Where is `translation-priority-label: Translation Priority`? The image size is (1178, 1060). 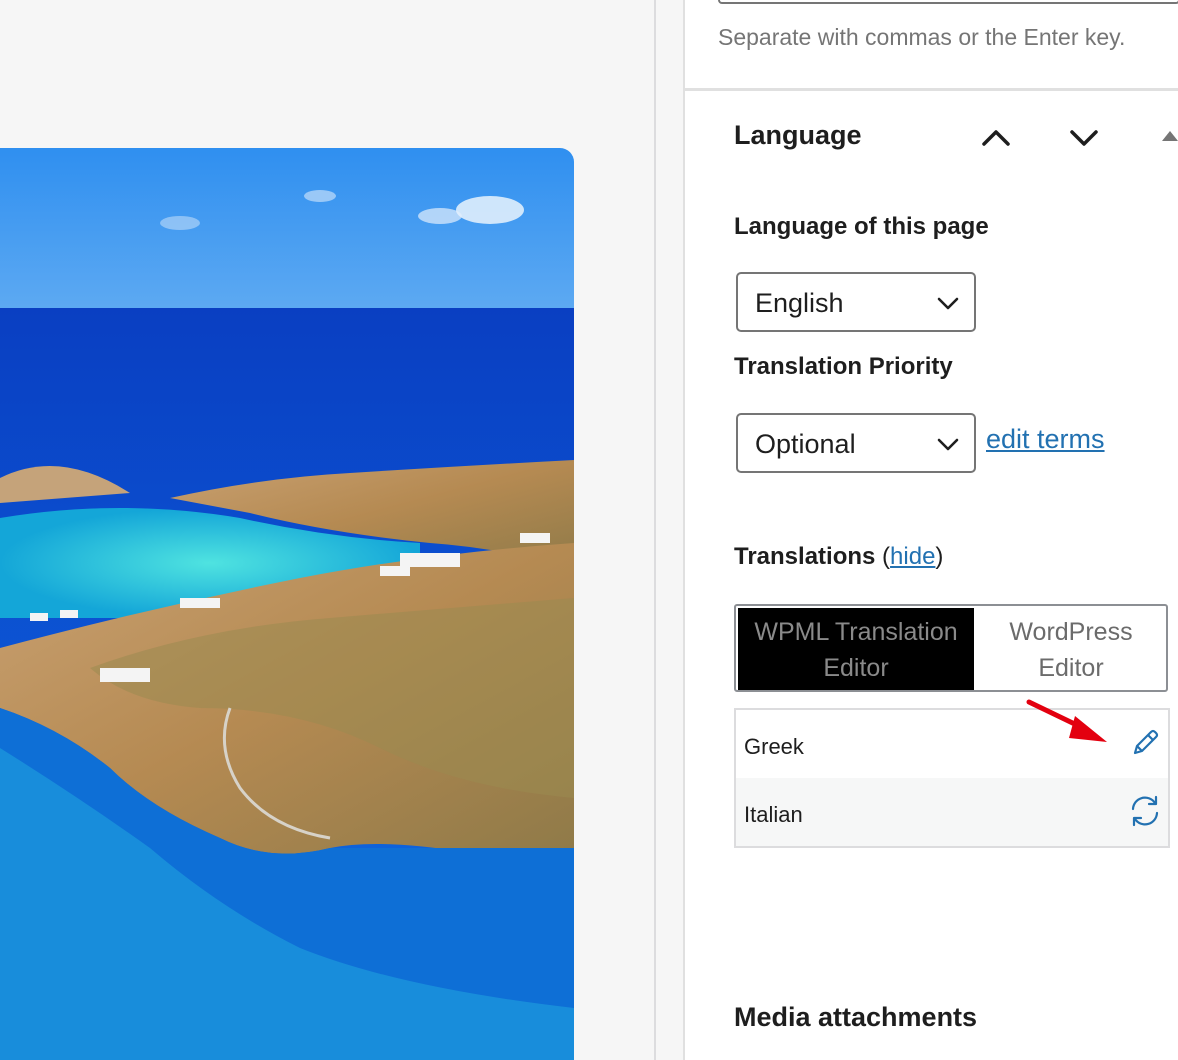 translation-priority-label: Translation Priority is located at coordinates (843, 366).